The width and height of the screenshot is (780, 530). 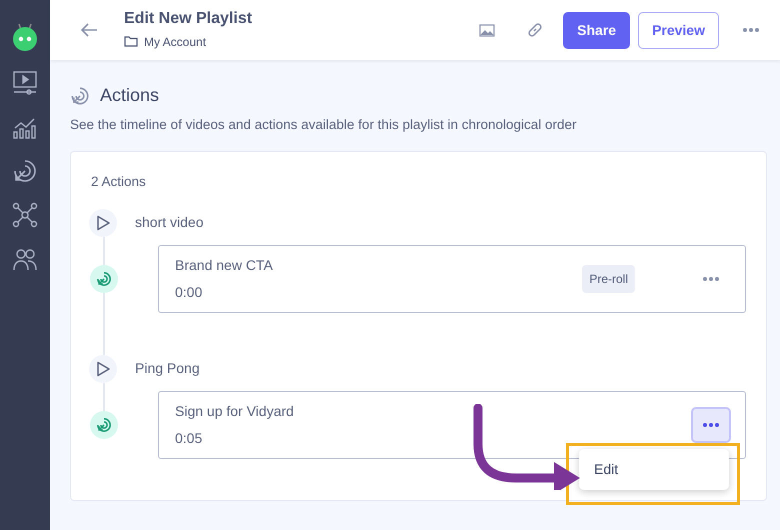 What do you see at coordinates (131, 42) in the screenshot?
I see `folder-icon` at bounding box center [131, 42].